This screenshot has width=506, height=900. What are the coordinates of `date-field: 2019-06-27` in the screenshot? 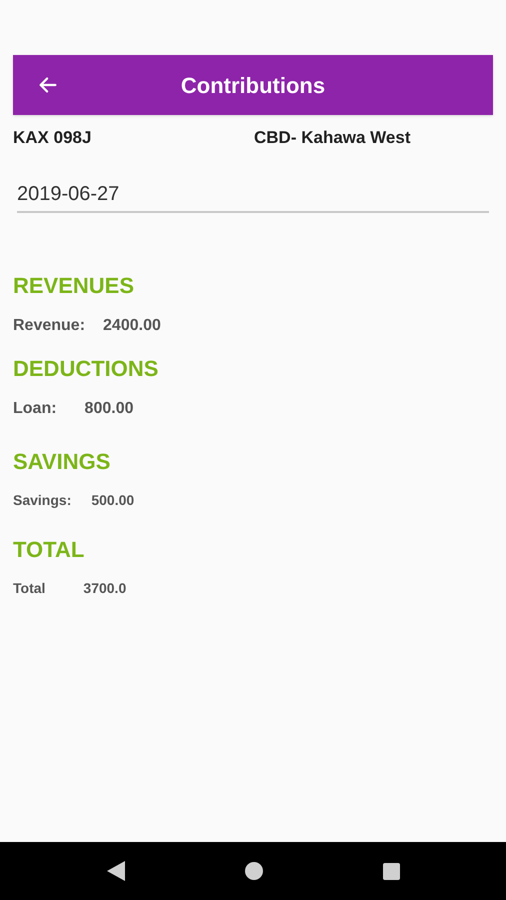 It's located at (253, 195).